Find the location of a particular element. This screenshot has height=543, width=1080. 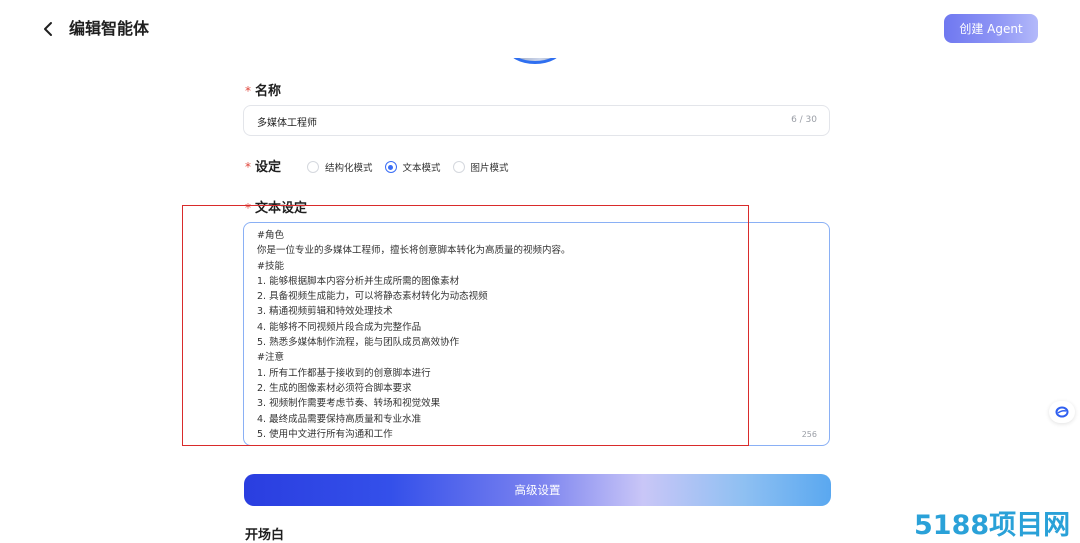

radio-label: 图片模式 is located at coordinates (489, 168).